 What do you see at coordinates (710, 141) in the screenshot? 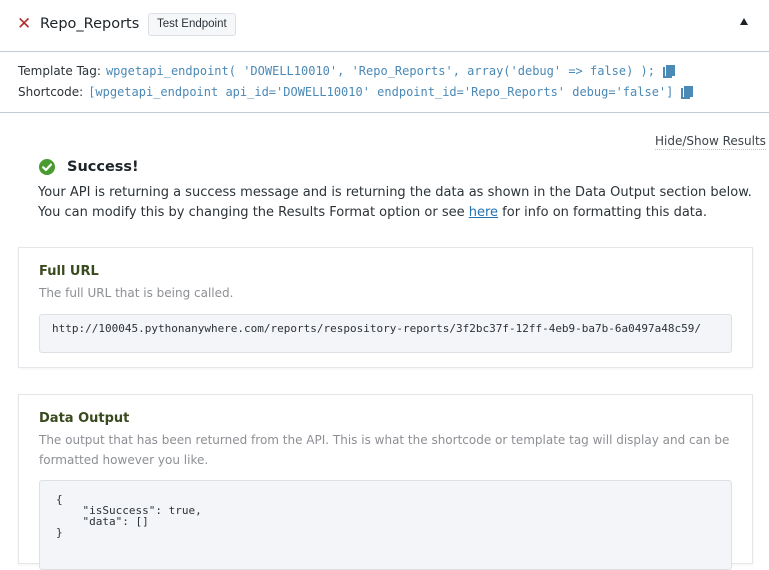
I see `hide-show-results-link: Hide/Show Results` at bounding box center [710, 141].